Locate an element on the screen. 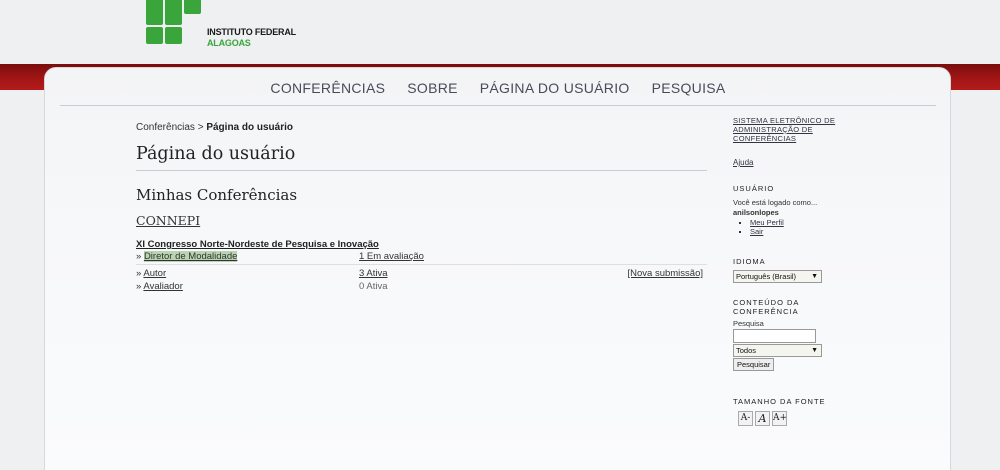 The image size is (1000, 470). institution-logo: INSTITUTO FEDERAL ALAGOAS is located at coordinates (221, 24).